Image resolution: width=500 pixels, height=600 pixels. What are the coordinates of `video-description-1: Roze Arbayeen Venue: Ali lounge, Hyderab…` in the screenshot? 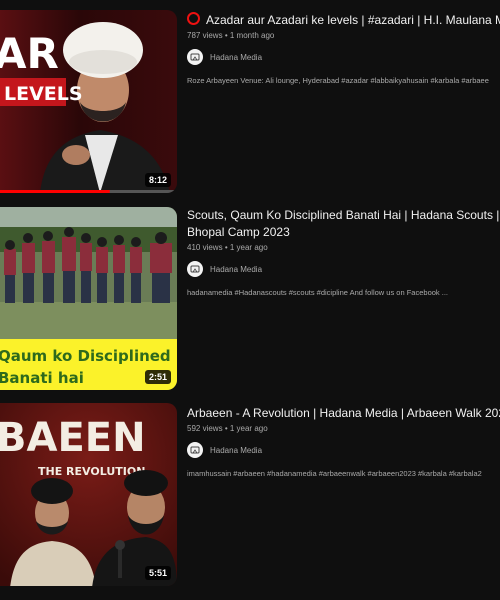 It's located at (338, 80).